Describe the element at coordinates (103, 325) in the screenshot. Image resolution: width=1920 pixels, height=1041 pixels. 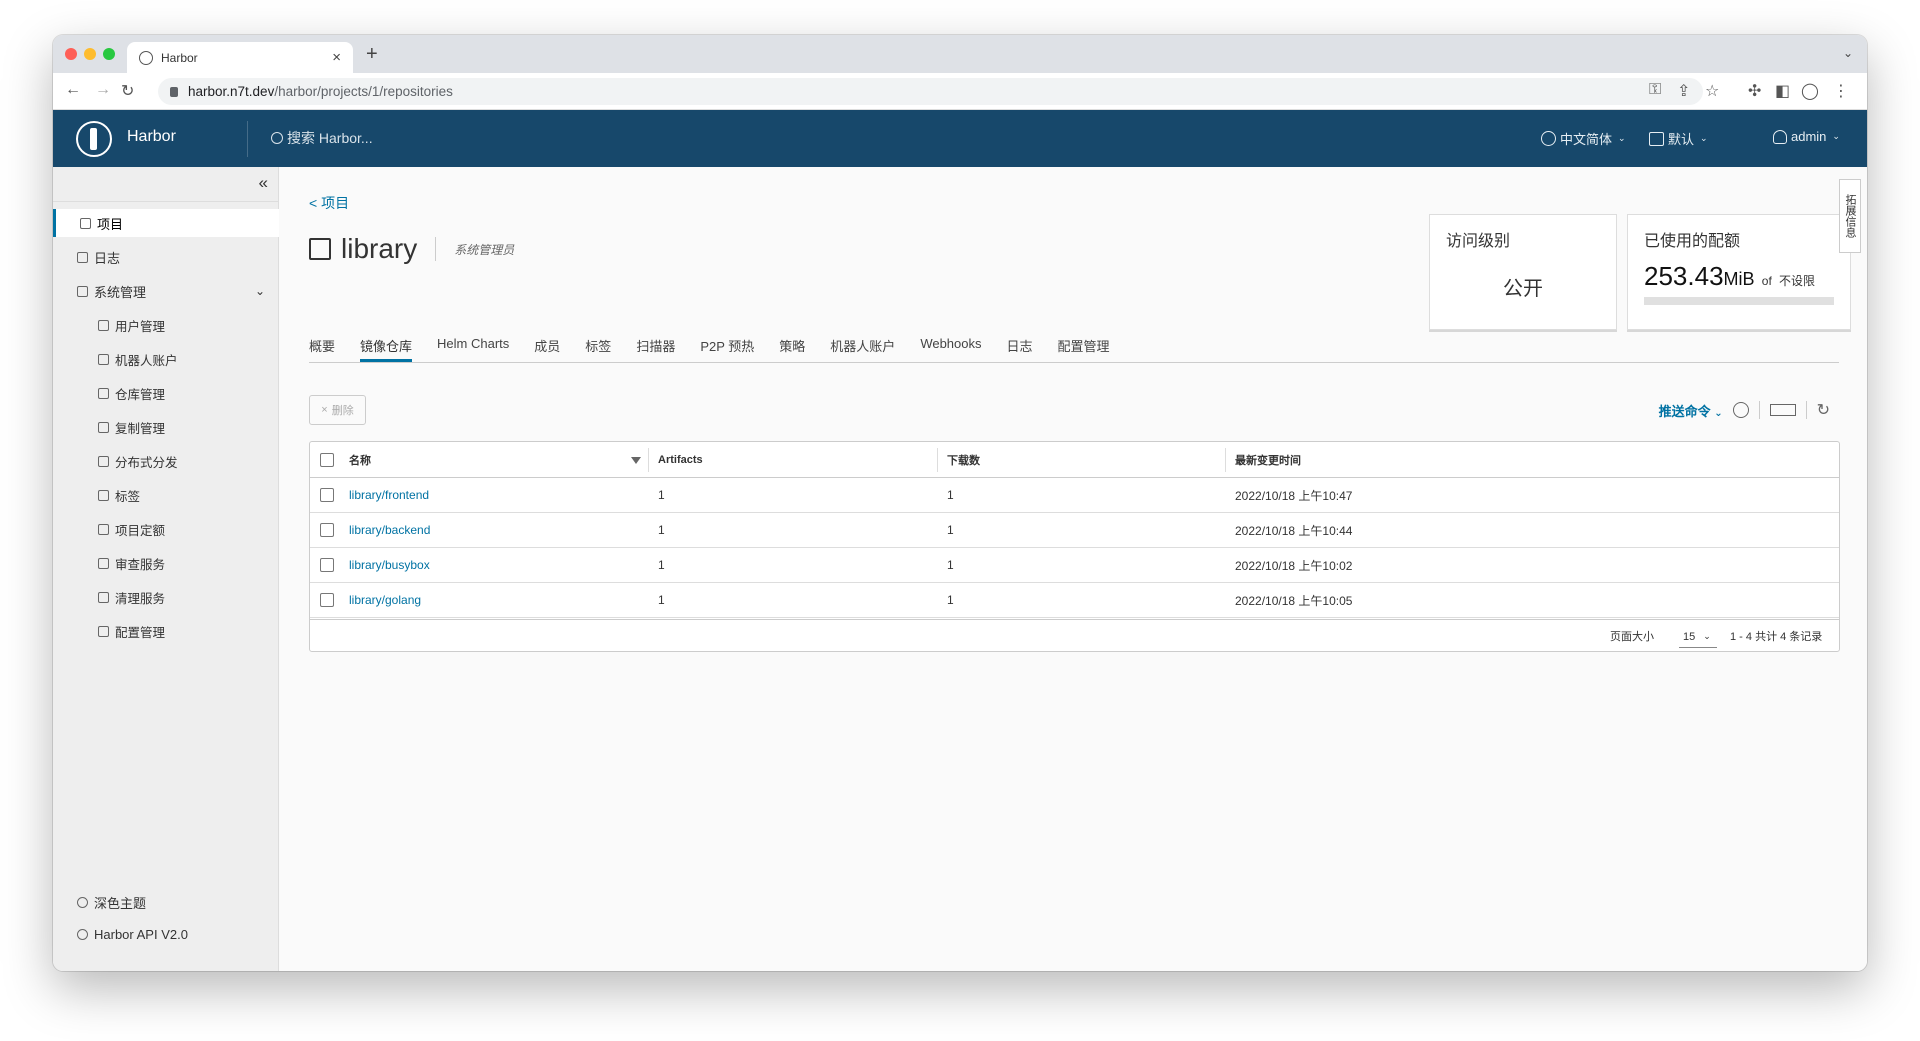
I see `users-icon` at that location.